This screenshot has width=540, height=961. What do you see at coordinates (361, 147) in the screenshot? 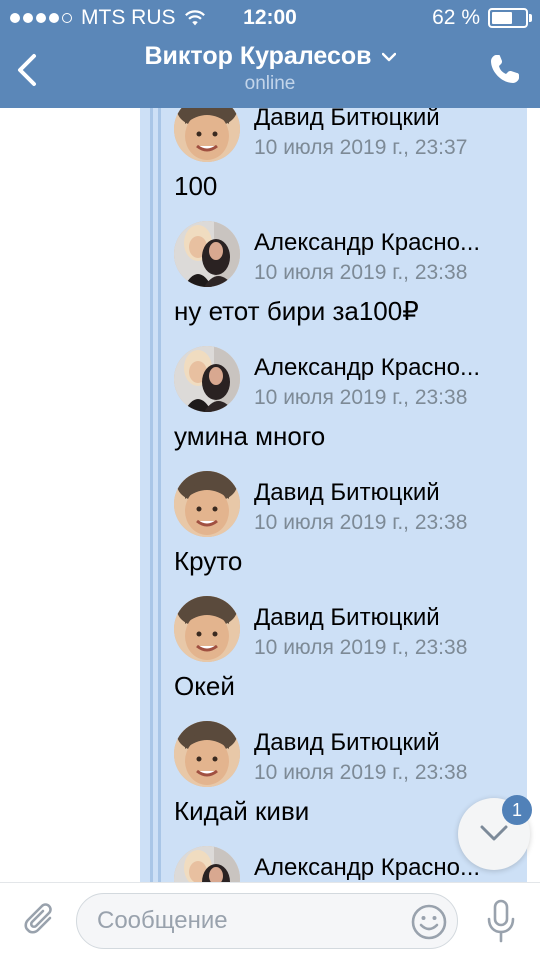
I see `message-timestamp: 10 июля 2019 г., 23:37` at bounding box center [361, 147].